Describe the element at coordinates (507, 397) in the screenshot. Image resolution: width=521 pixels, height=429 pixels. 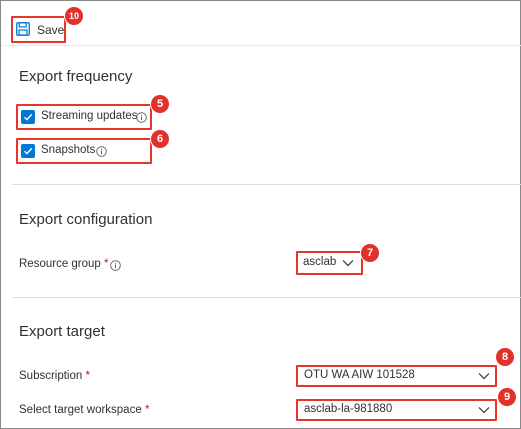
I see `callout-badge-target-workspace: 9` at that location.